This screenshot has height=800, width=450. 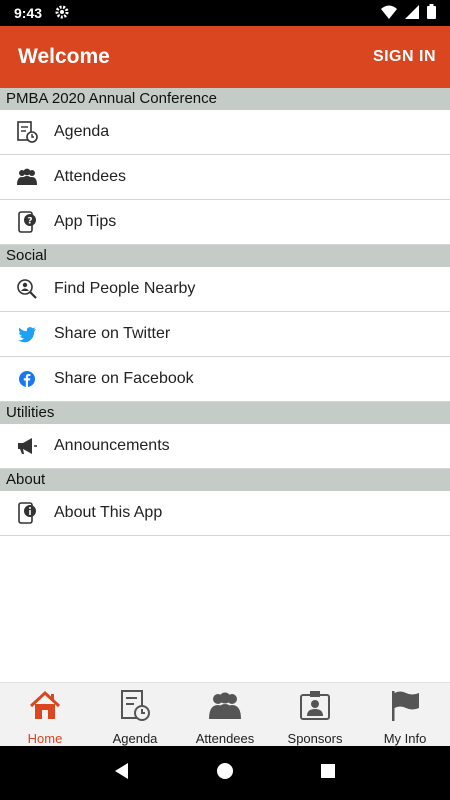 I want to click on facebook-icon, so click(x=27, y=379).